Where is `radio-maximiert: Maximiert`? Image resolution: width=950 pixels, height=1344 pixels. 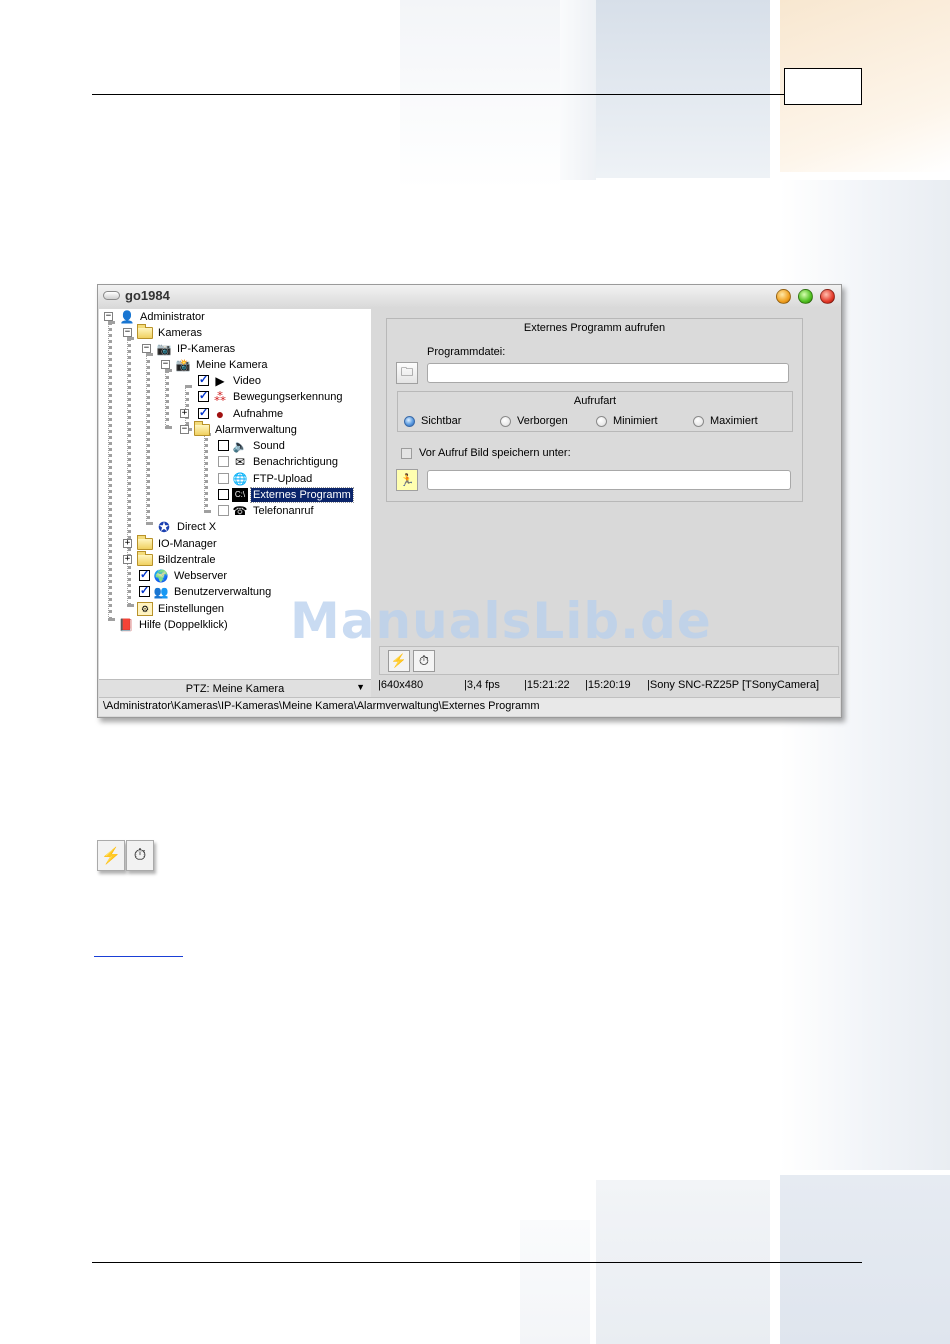
radio-maximiert: Maximiert is located at coordinates (725, 421).